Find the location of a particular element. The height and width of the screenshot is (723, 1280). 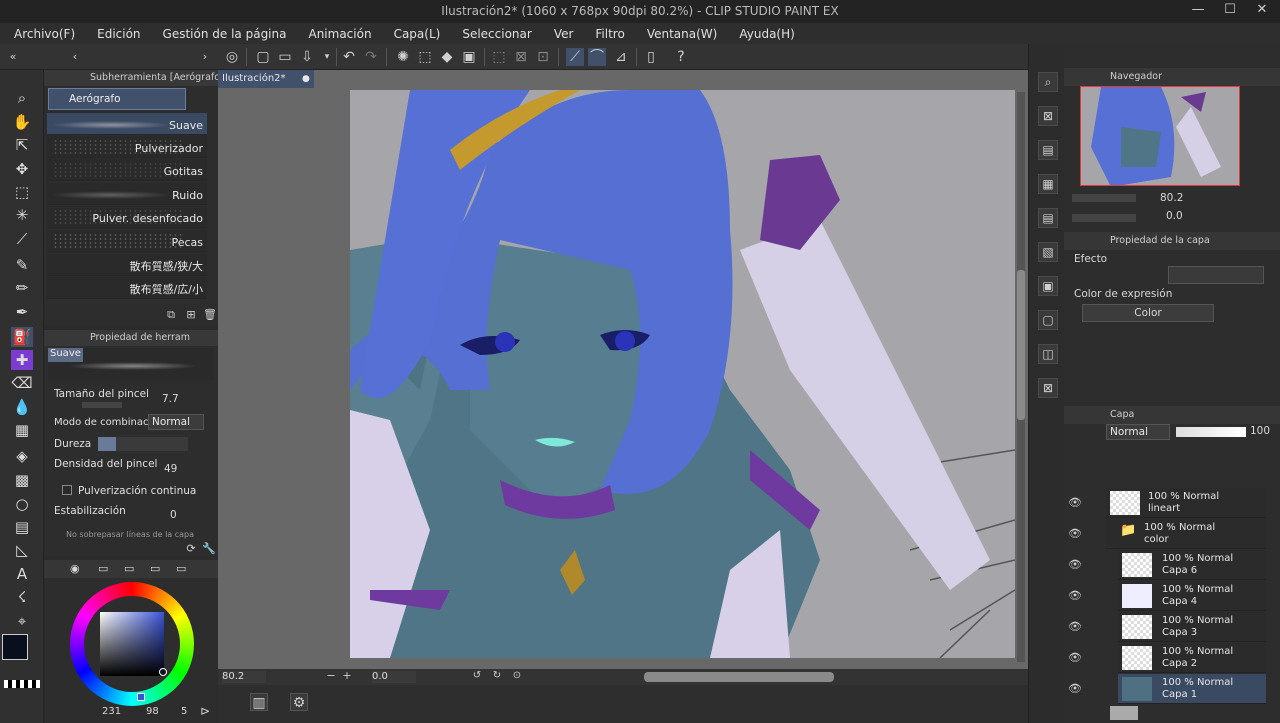

clip-studio-icon: ◎ is located at coordinates (232, 57).